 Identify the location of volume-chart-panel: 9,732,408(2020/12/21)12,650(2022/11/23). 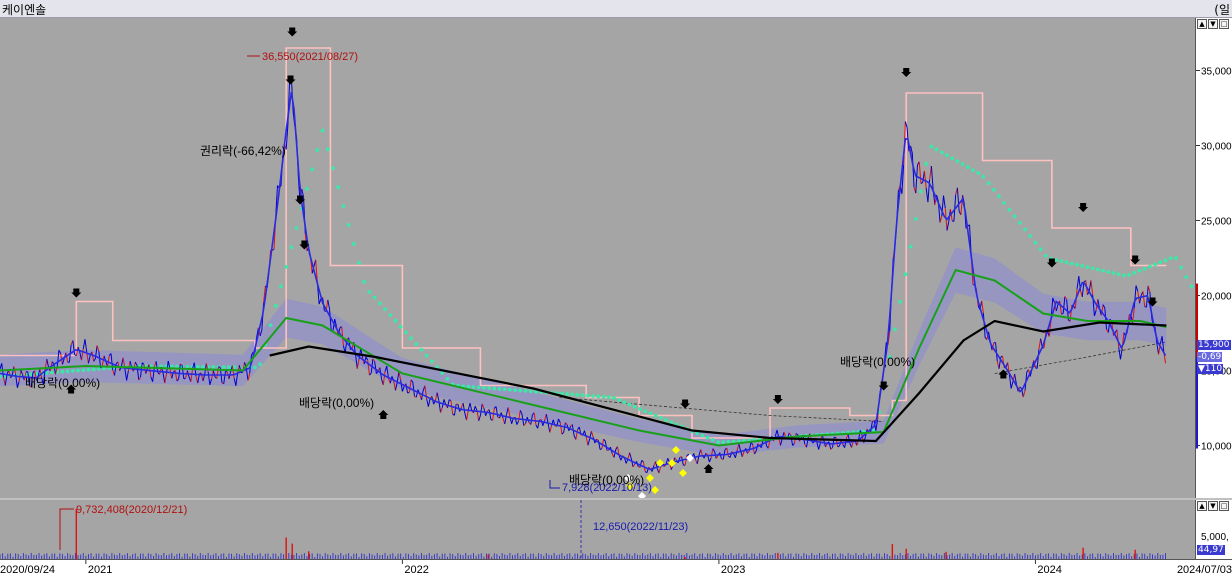
(597, 529).